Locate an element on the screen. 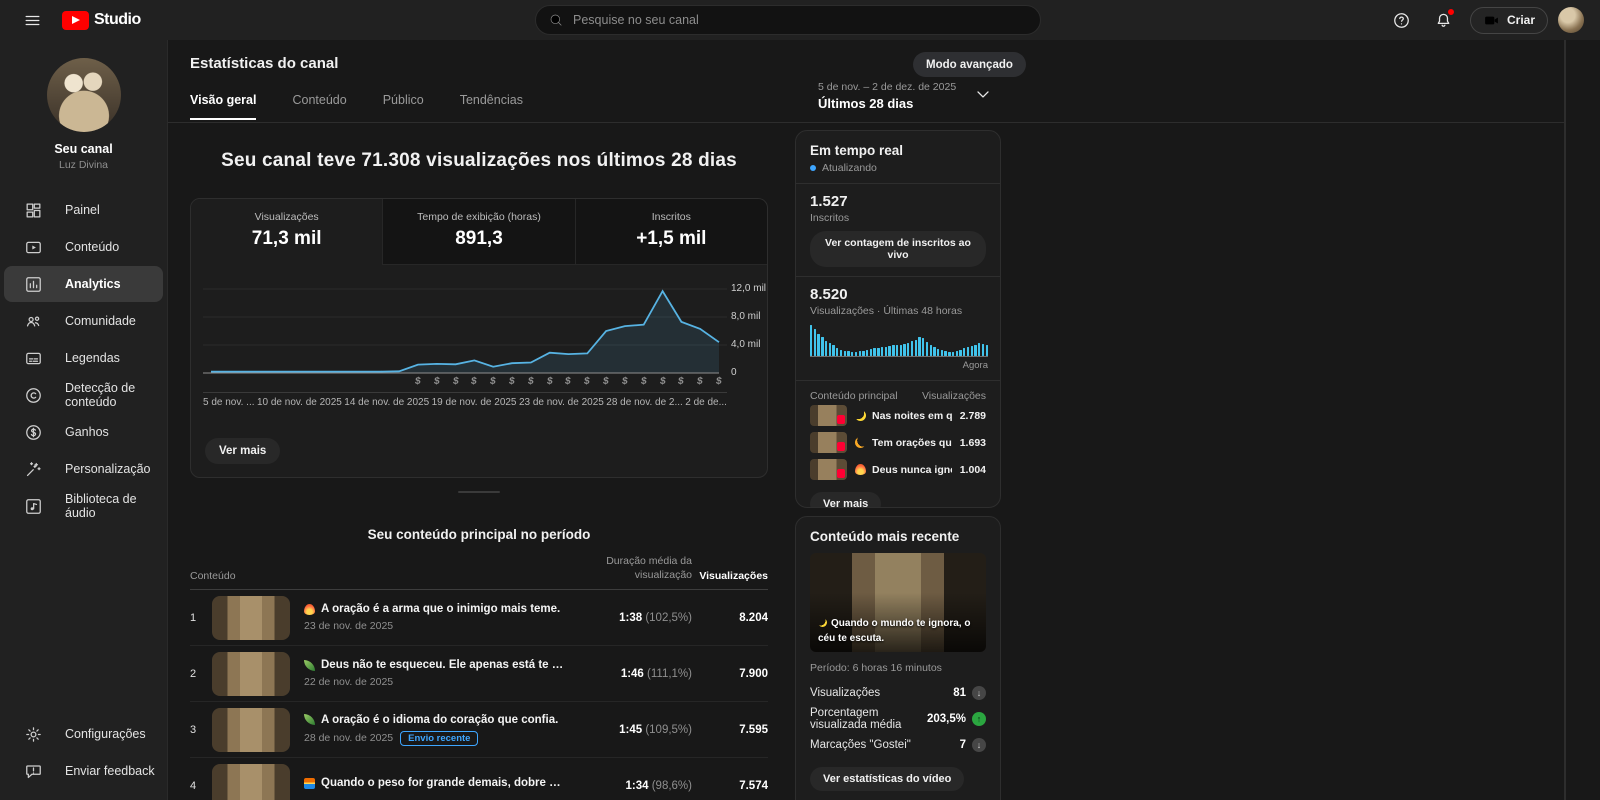 The image size is (1600, 800). sidebar-item-analytics: Analytics is located at coordinates (83, 284).